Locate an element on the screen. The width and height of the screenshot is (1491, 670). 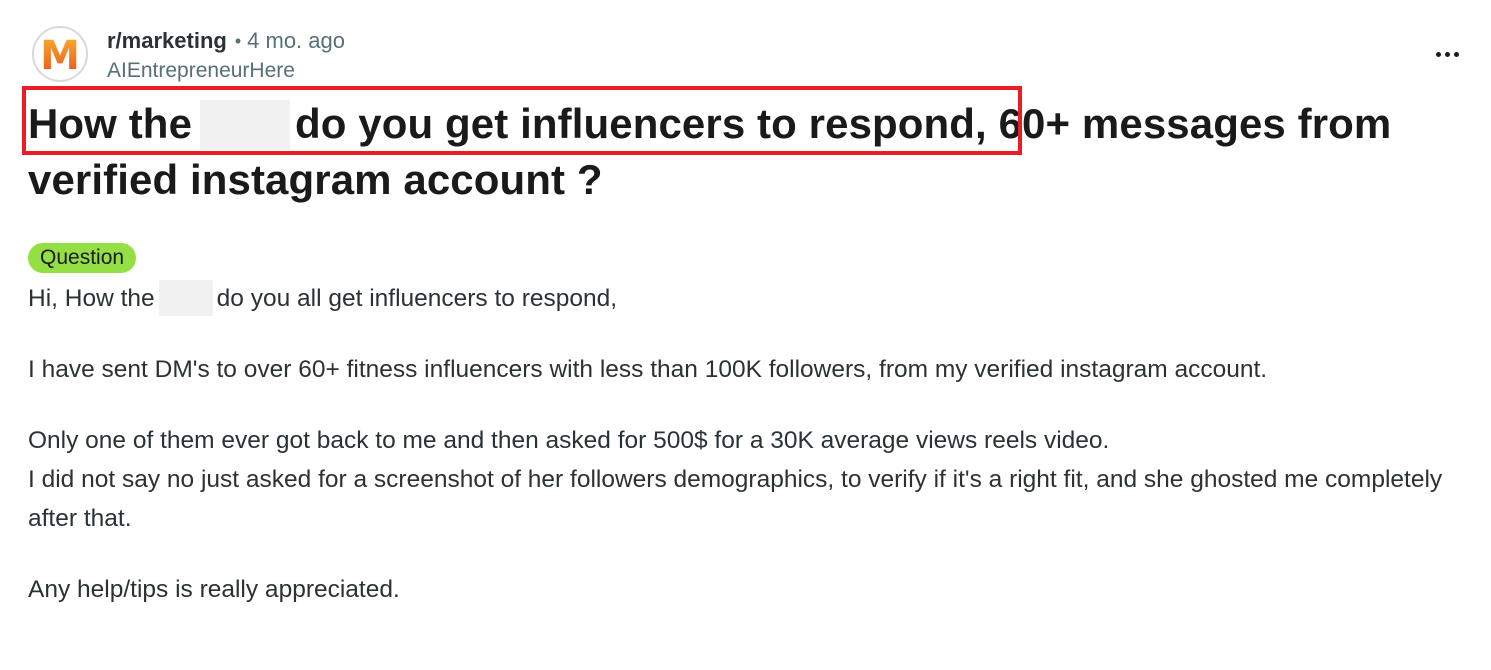
ellipsis-horizontal-icon is located at coordinates (1438, 54).